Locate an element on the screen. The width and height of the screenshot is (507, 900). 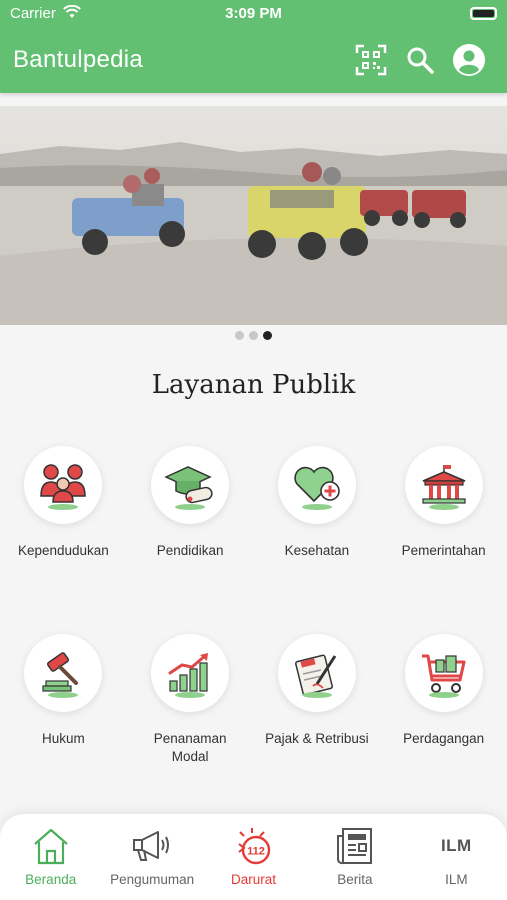
service-pemerintahan: Pemerintahan is located at coordinates (443, 503).